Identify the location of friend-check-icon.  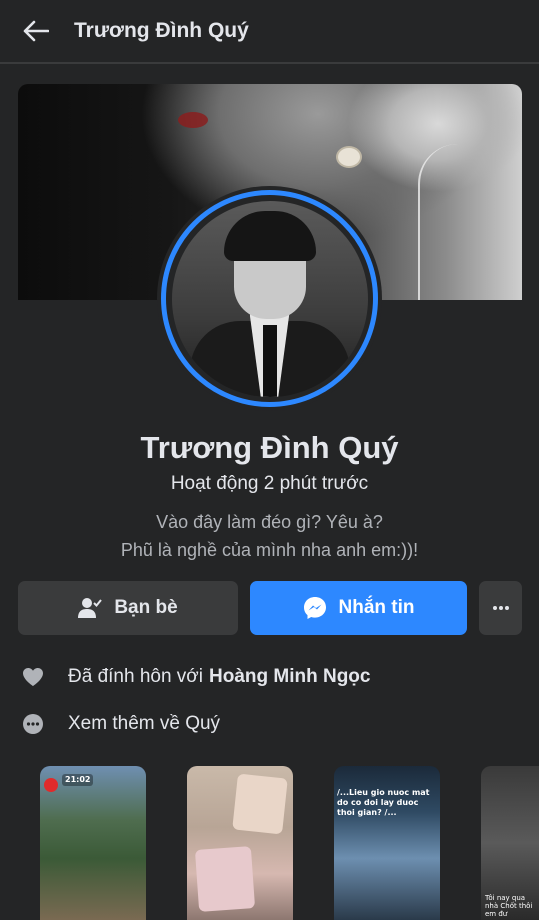
(90, 608).